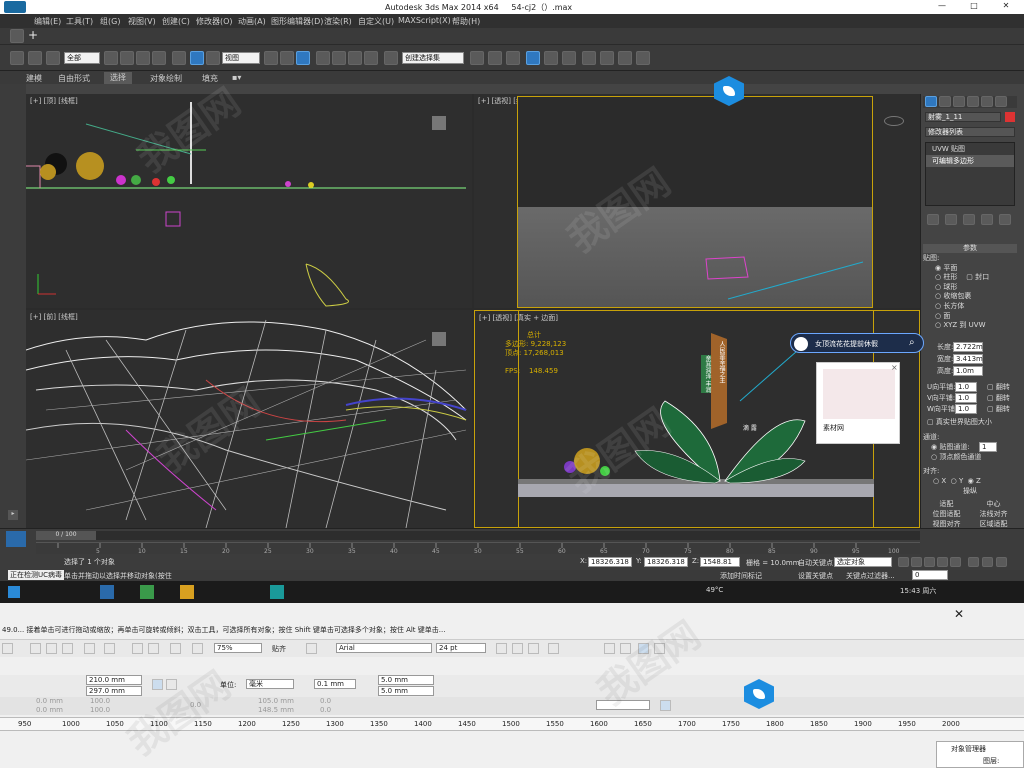 Image resolution: width=1024 pixels, height=768 pixels. Describe the element at coordinates (947, 514) in the screenshot. I see `bitmap-fit-button: 位图适配` at that location.